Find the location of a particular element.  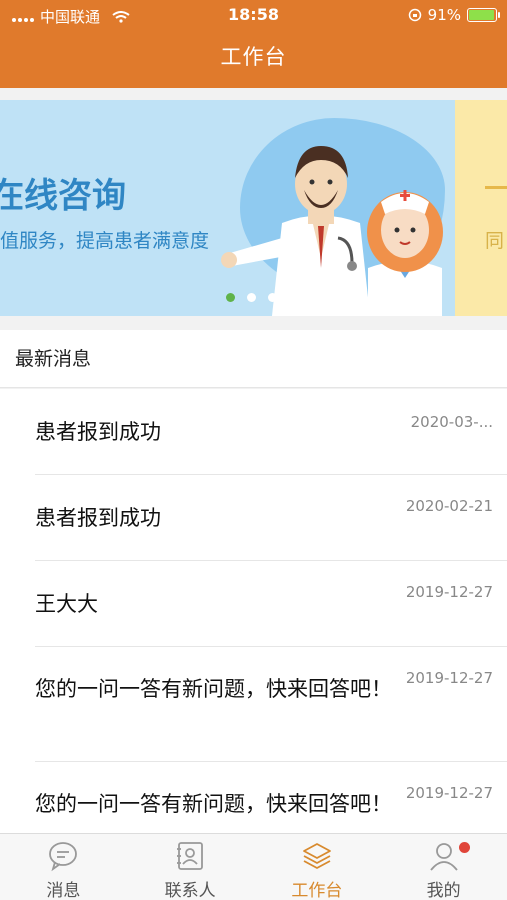

banner-next-decoration is located at coordinates (496, 187).